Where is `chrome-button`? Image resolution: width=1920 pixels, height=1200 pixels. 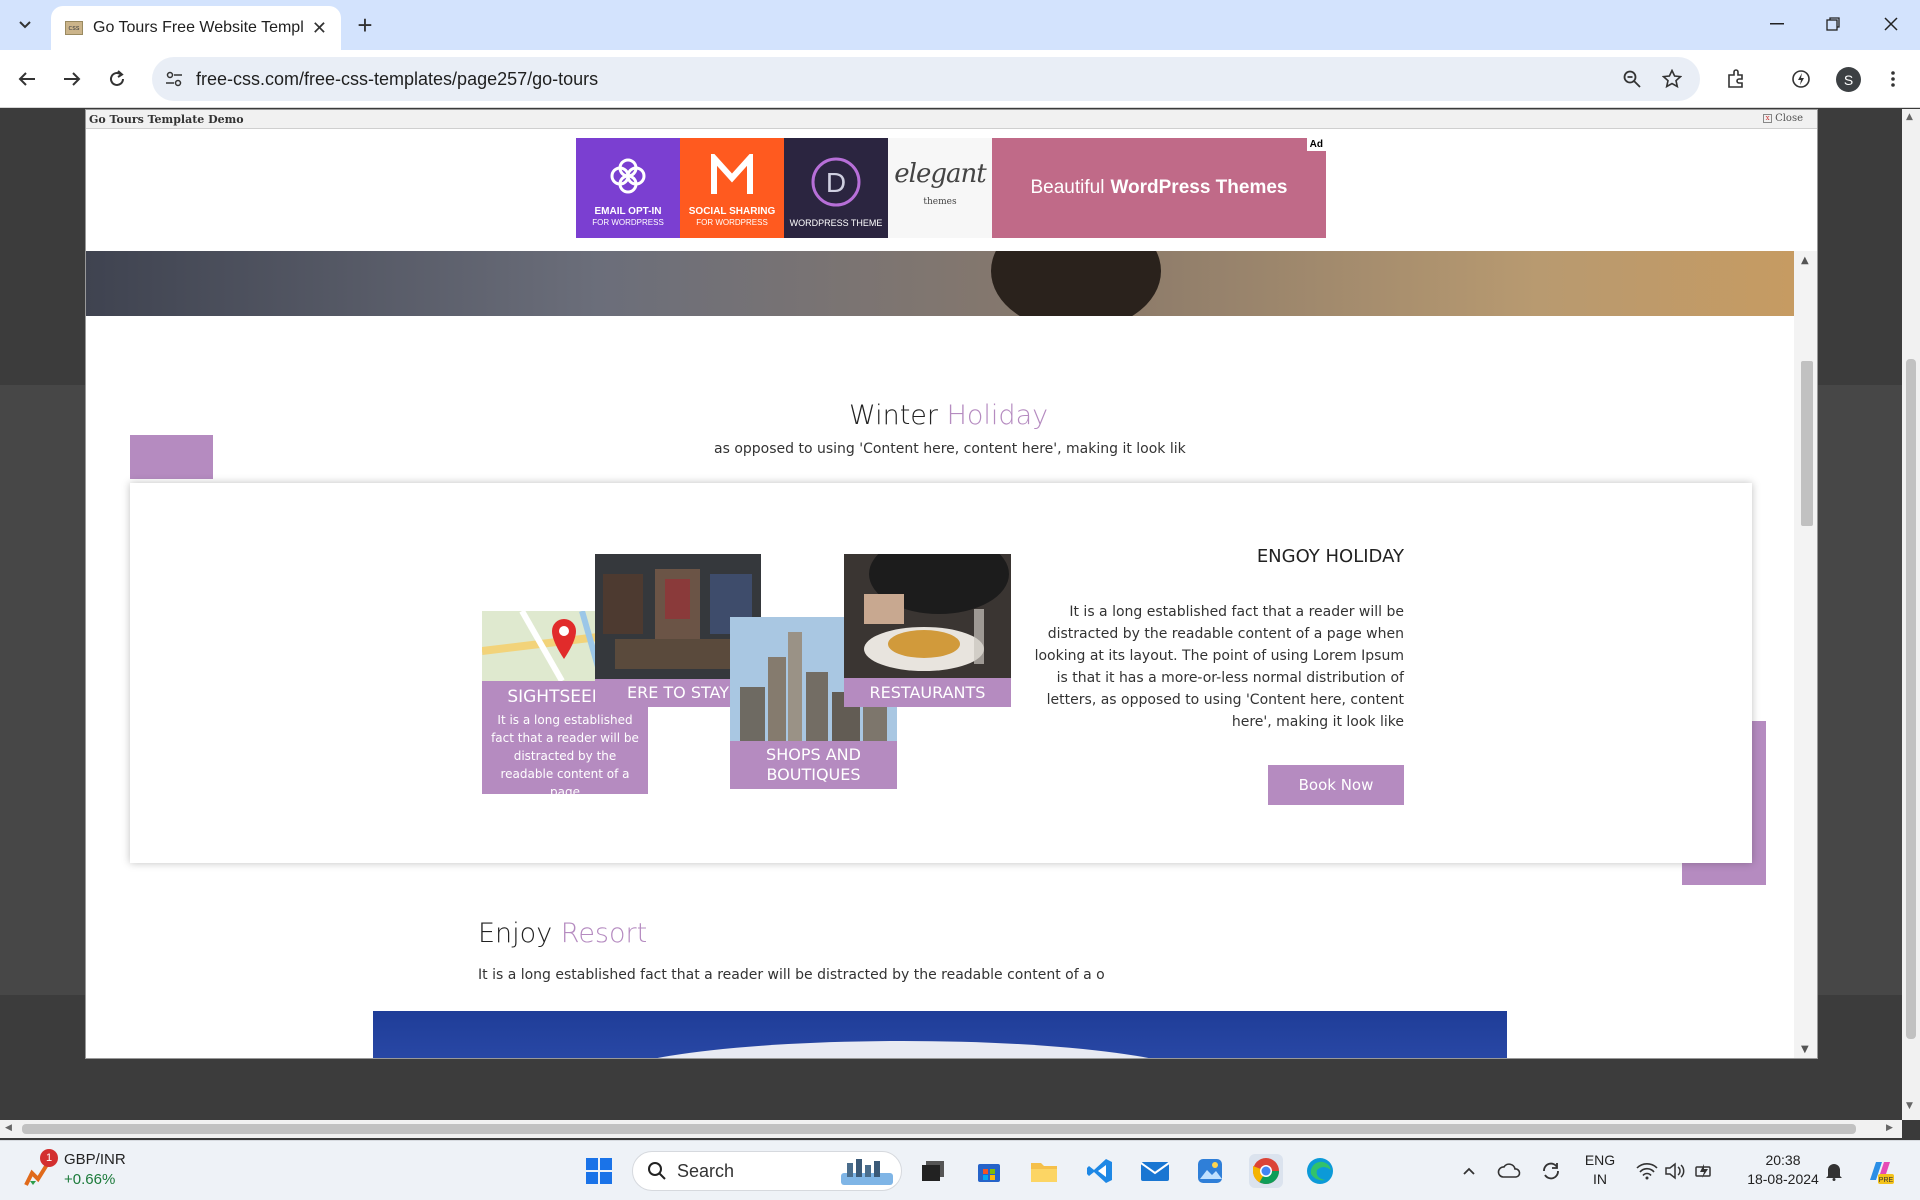
chrome-button is located at coordinates (1266, 1171).